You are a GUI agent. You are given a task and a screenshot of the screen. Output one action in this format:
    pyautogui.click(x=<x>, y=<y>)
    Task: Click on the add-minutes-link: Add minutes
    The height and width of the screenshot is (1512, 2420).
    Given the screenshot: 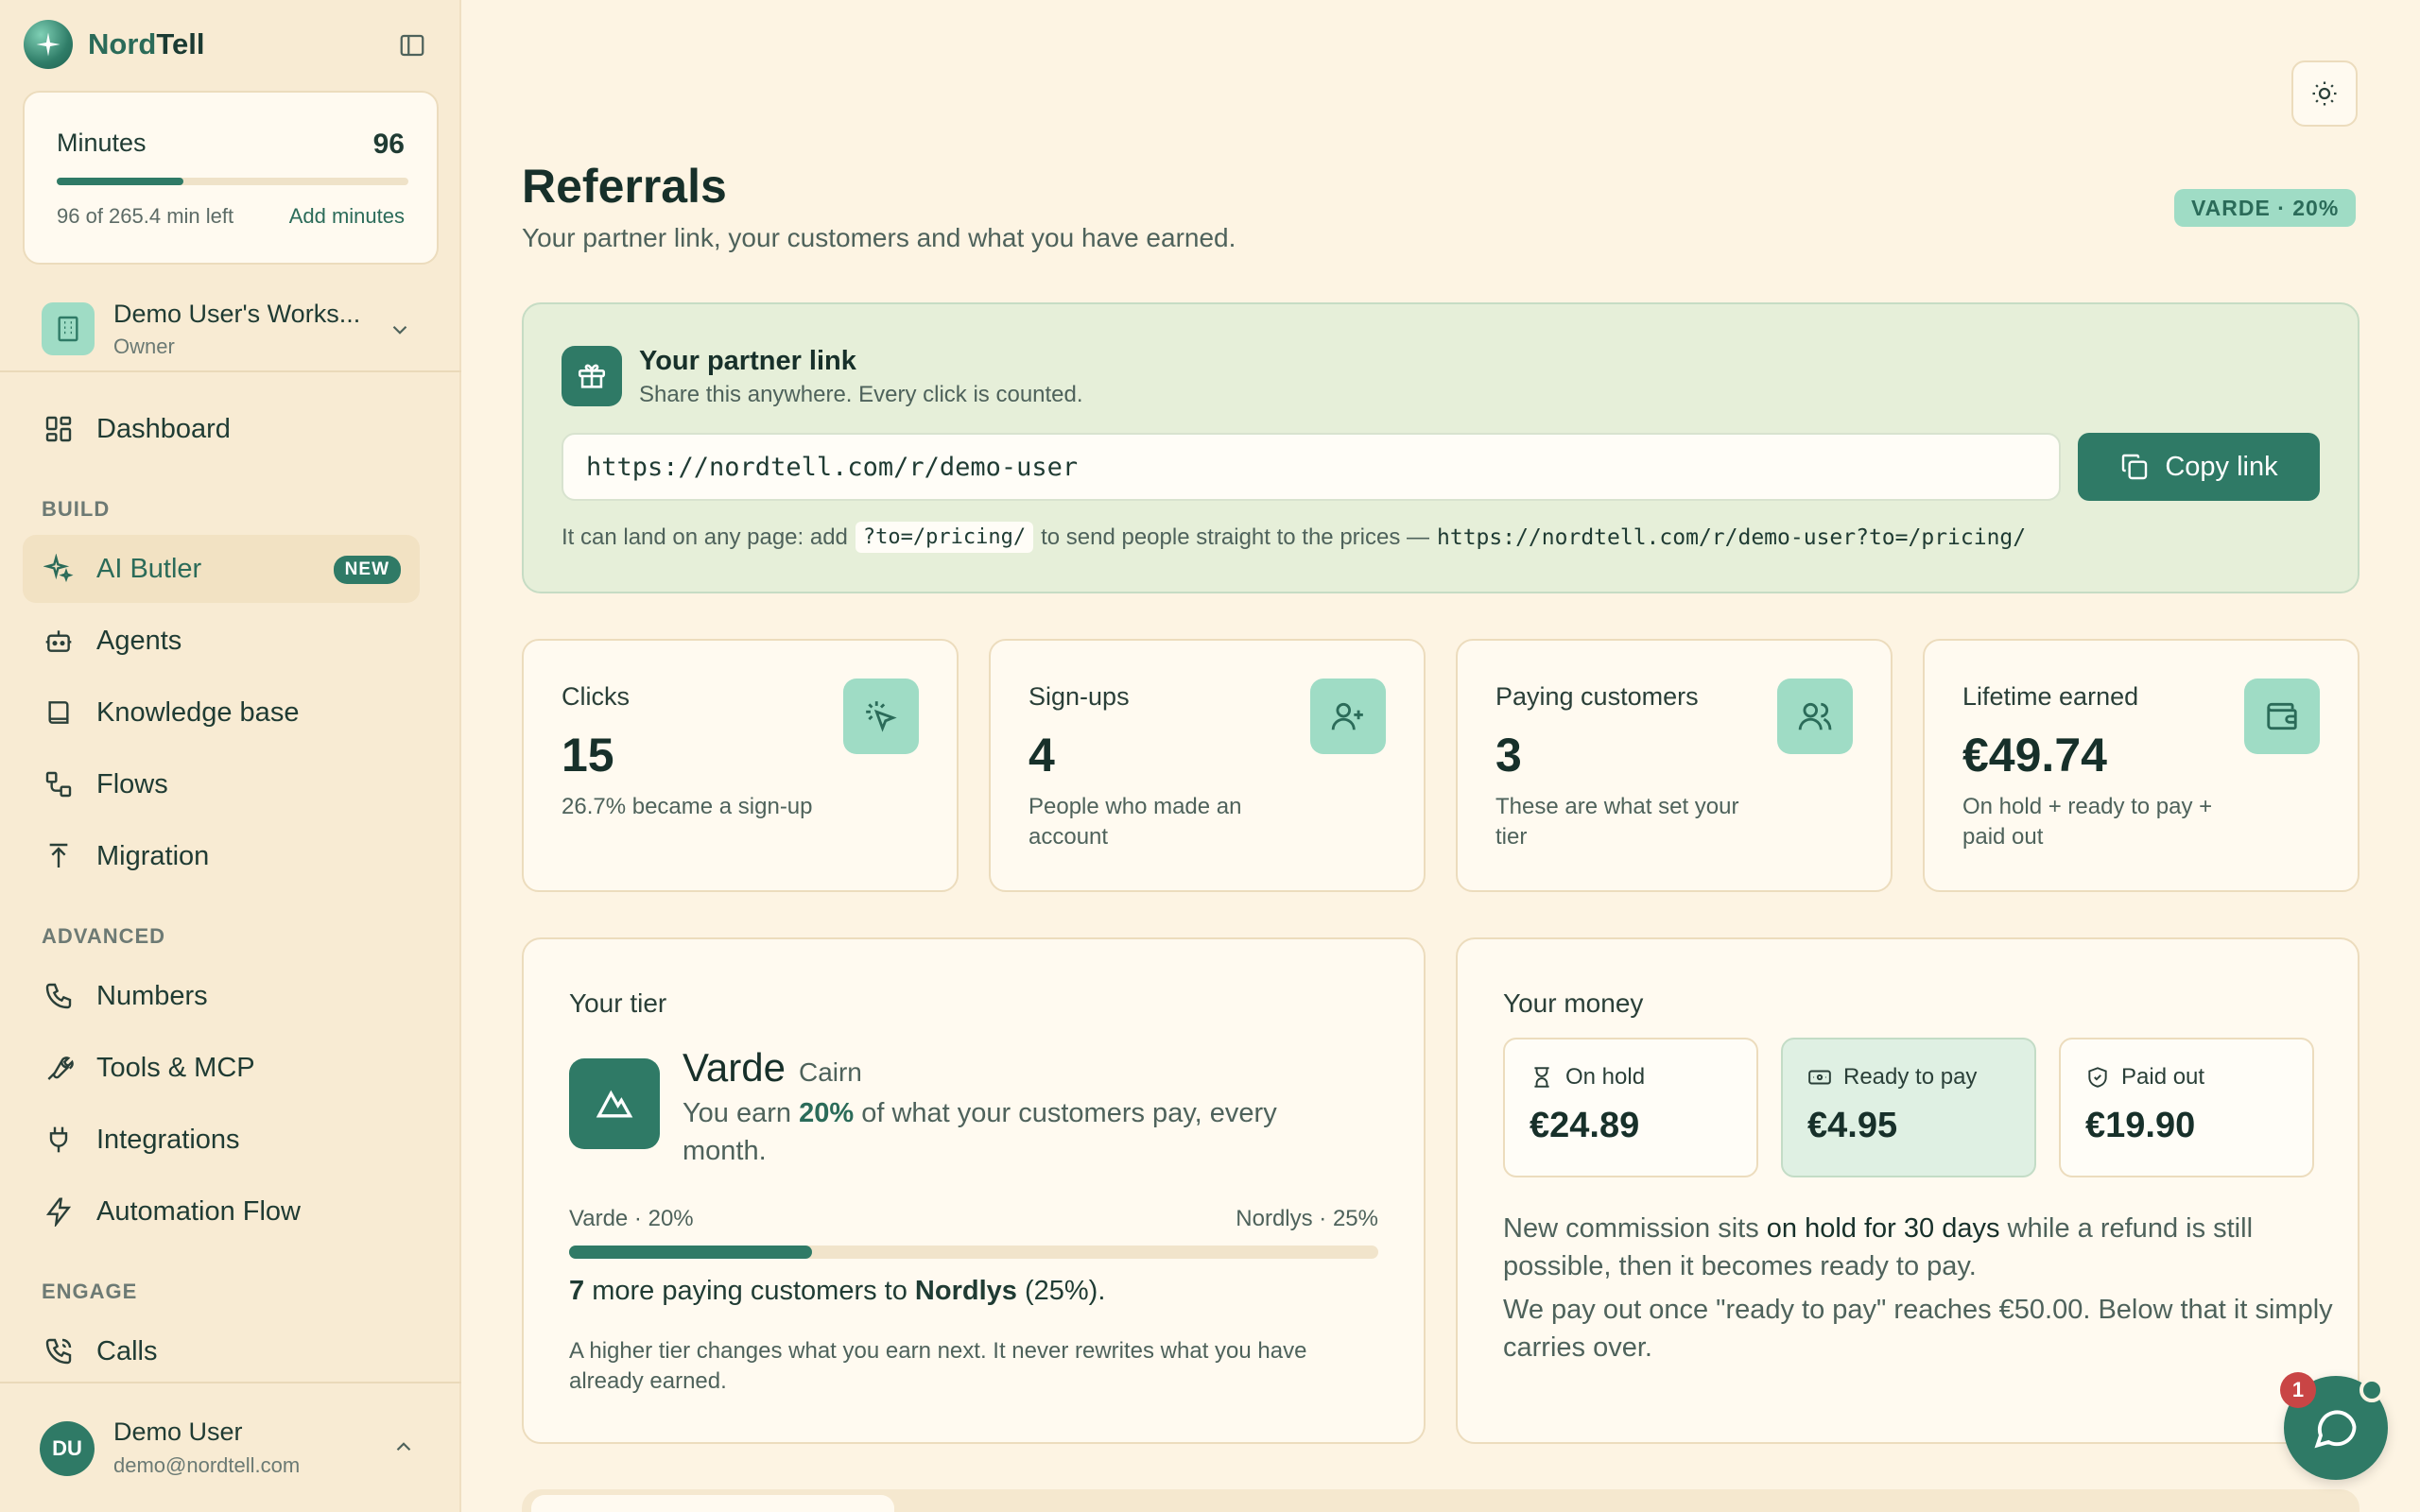 What is the action you would take?
    pyautogui.click(x=347, y=216)
    